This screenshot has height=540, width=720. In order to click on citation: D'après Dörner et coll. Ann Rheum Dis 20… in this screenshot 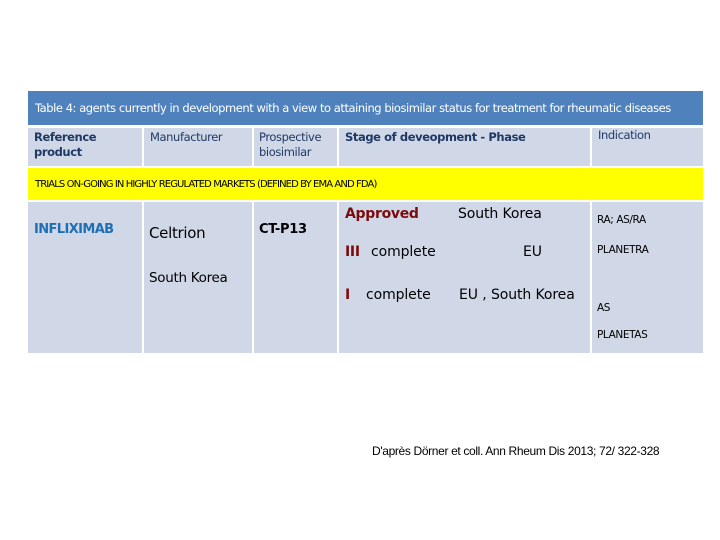, I will do `click(516, 451)`.